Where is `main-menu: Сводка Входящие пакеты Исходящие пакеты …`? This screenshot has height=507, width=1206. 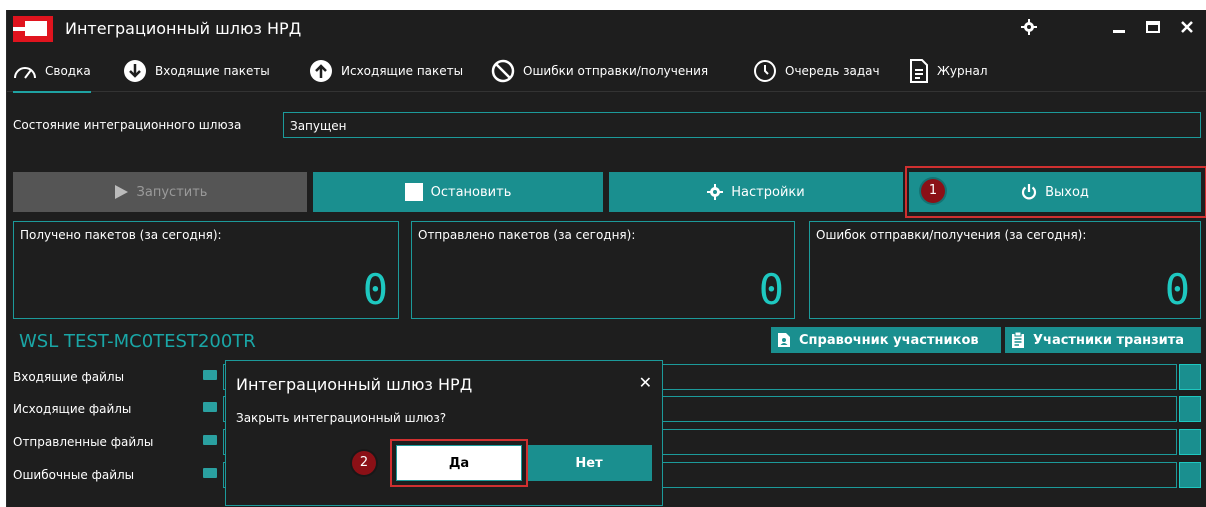 main-menu: Сводка Входящие пакеты Исходящие пакеты … is located at coordinates (606, 70).